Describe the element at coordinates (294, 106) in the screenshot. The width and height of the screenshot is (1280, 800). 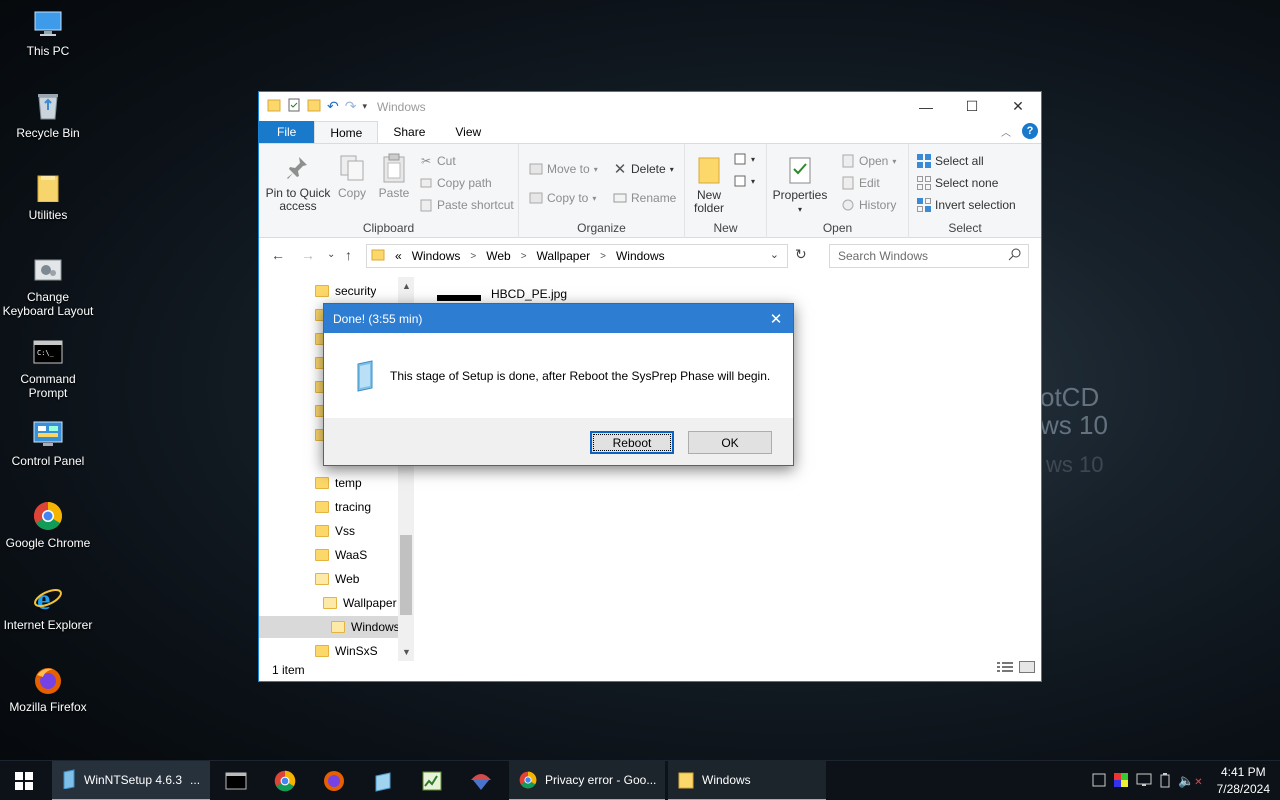
I see `properties-icon` at that location.